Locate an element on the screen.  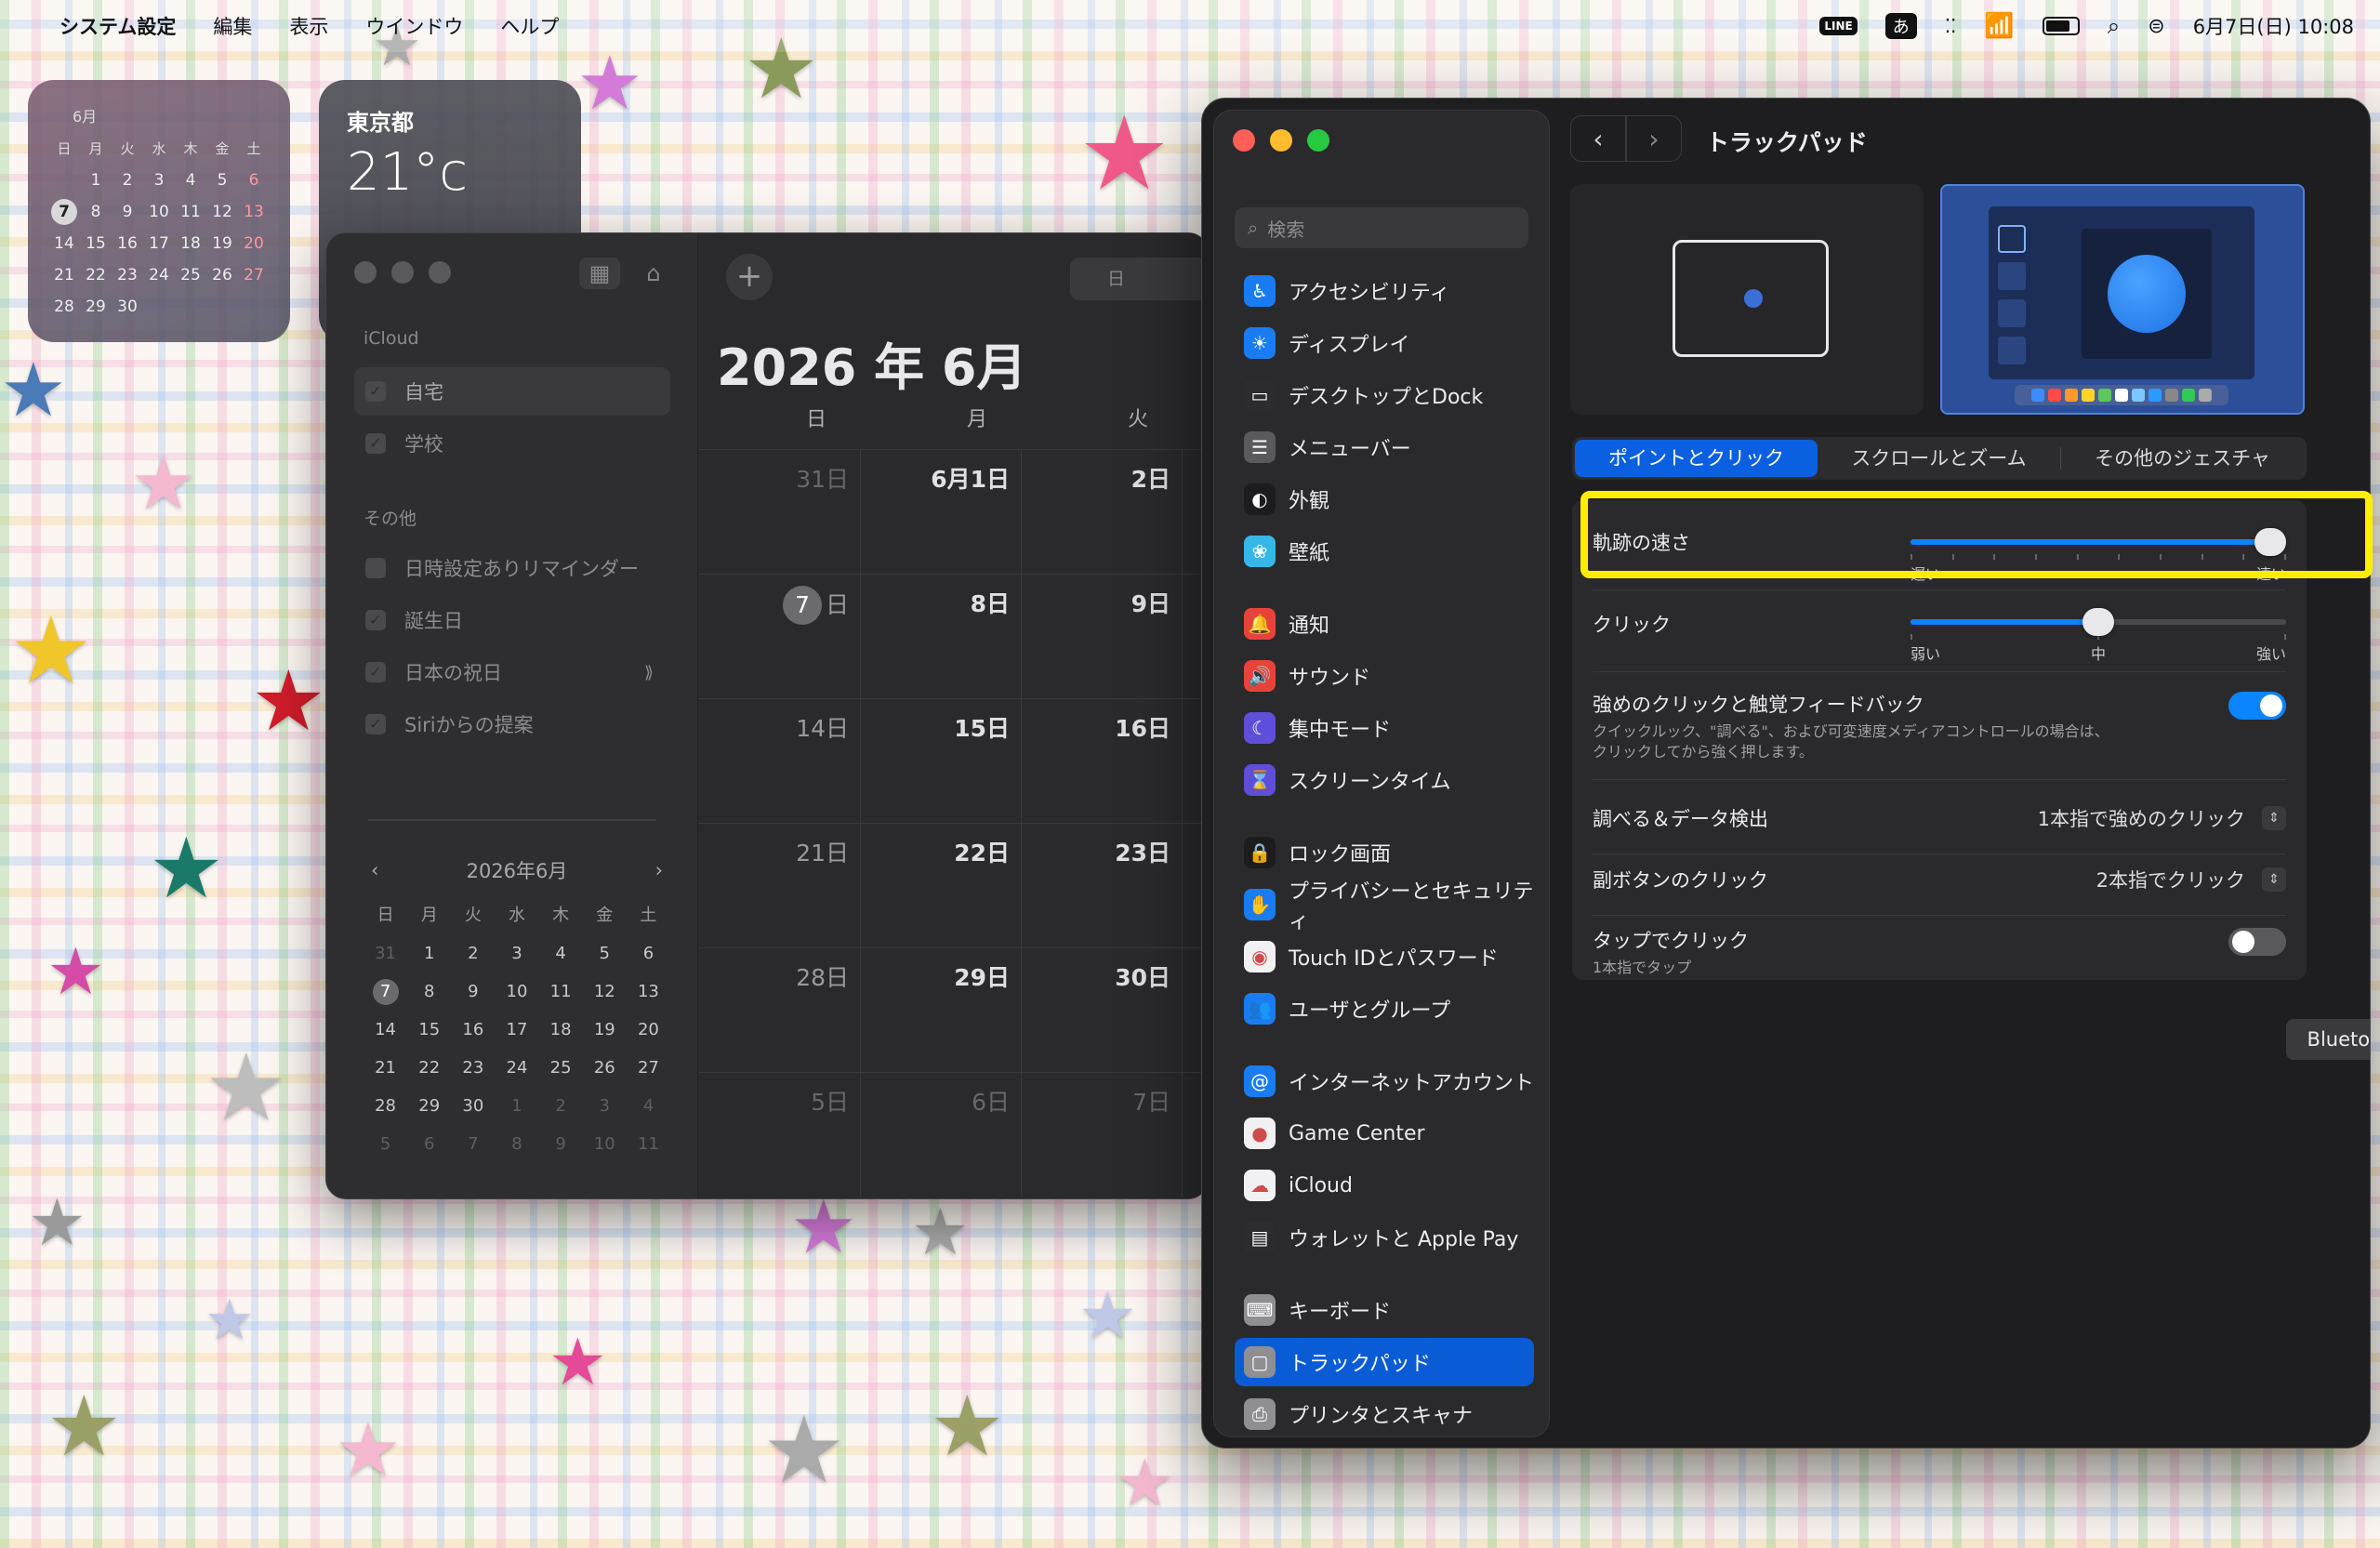
wifi-icon: 📶 is located at coordinates (1999, 26).